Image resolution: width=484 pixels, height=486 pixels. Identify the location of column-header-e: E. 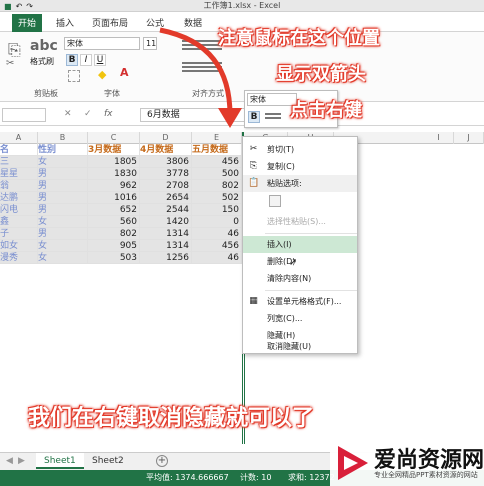
(217, 138).